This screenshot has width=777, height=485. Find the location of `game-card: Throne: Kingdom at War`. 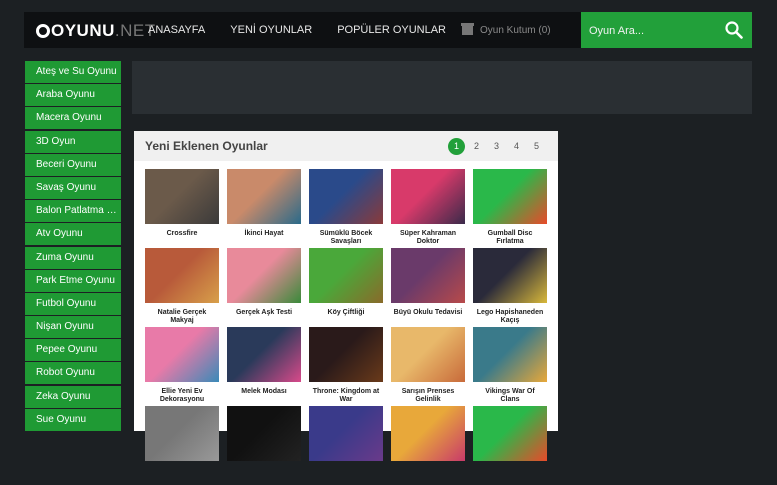

game-card: Throne: Kingdom at War is located at coordinates (346, 366).